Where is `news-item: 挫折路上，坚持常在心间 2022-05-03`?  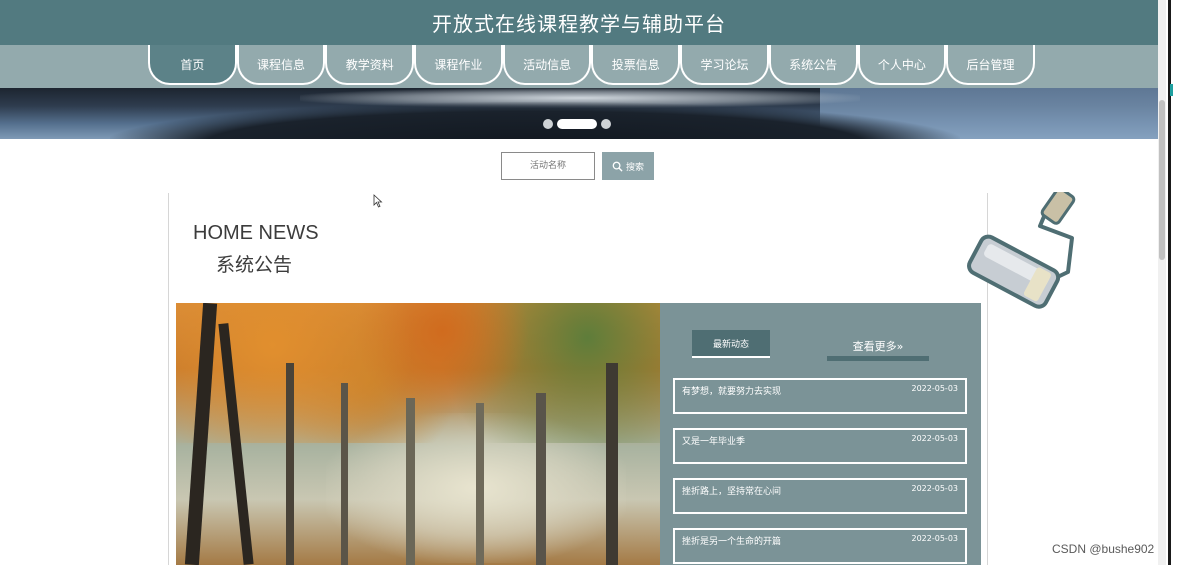
news-item: 挫折路上，坚持常在心间 2022-05-03 is located at coordinates (820, 496).